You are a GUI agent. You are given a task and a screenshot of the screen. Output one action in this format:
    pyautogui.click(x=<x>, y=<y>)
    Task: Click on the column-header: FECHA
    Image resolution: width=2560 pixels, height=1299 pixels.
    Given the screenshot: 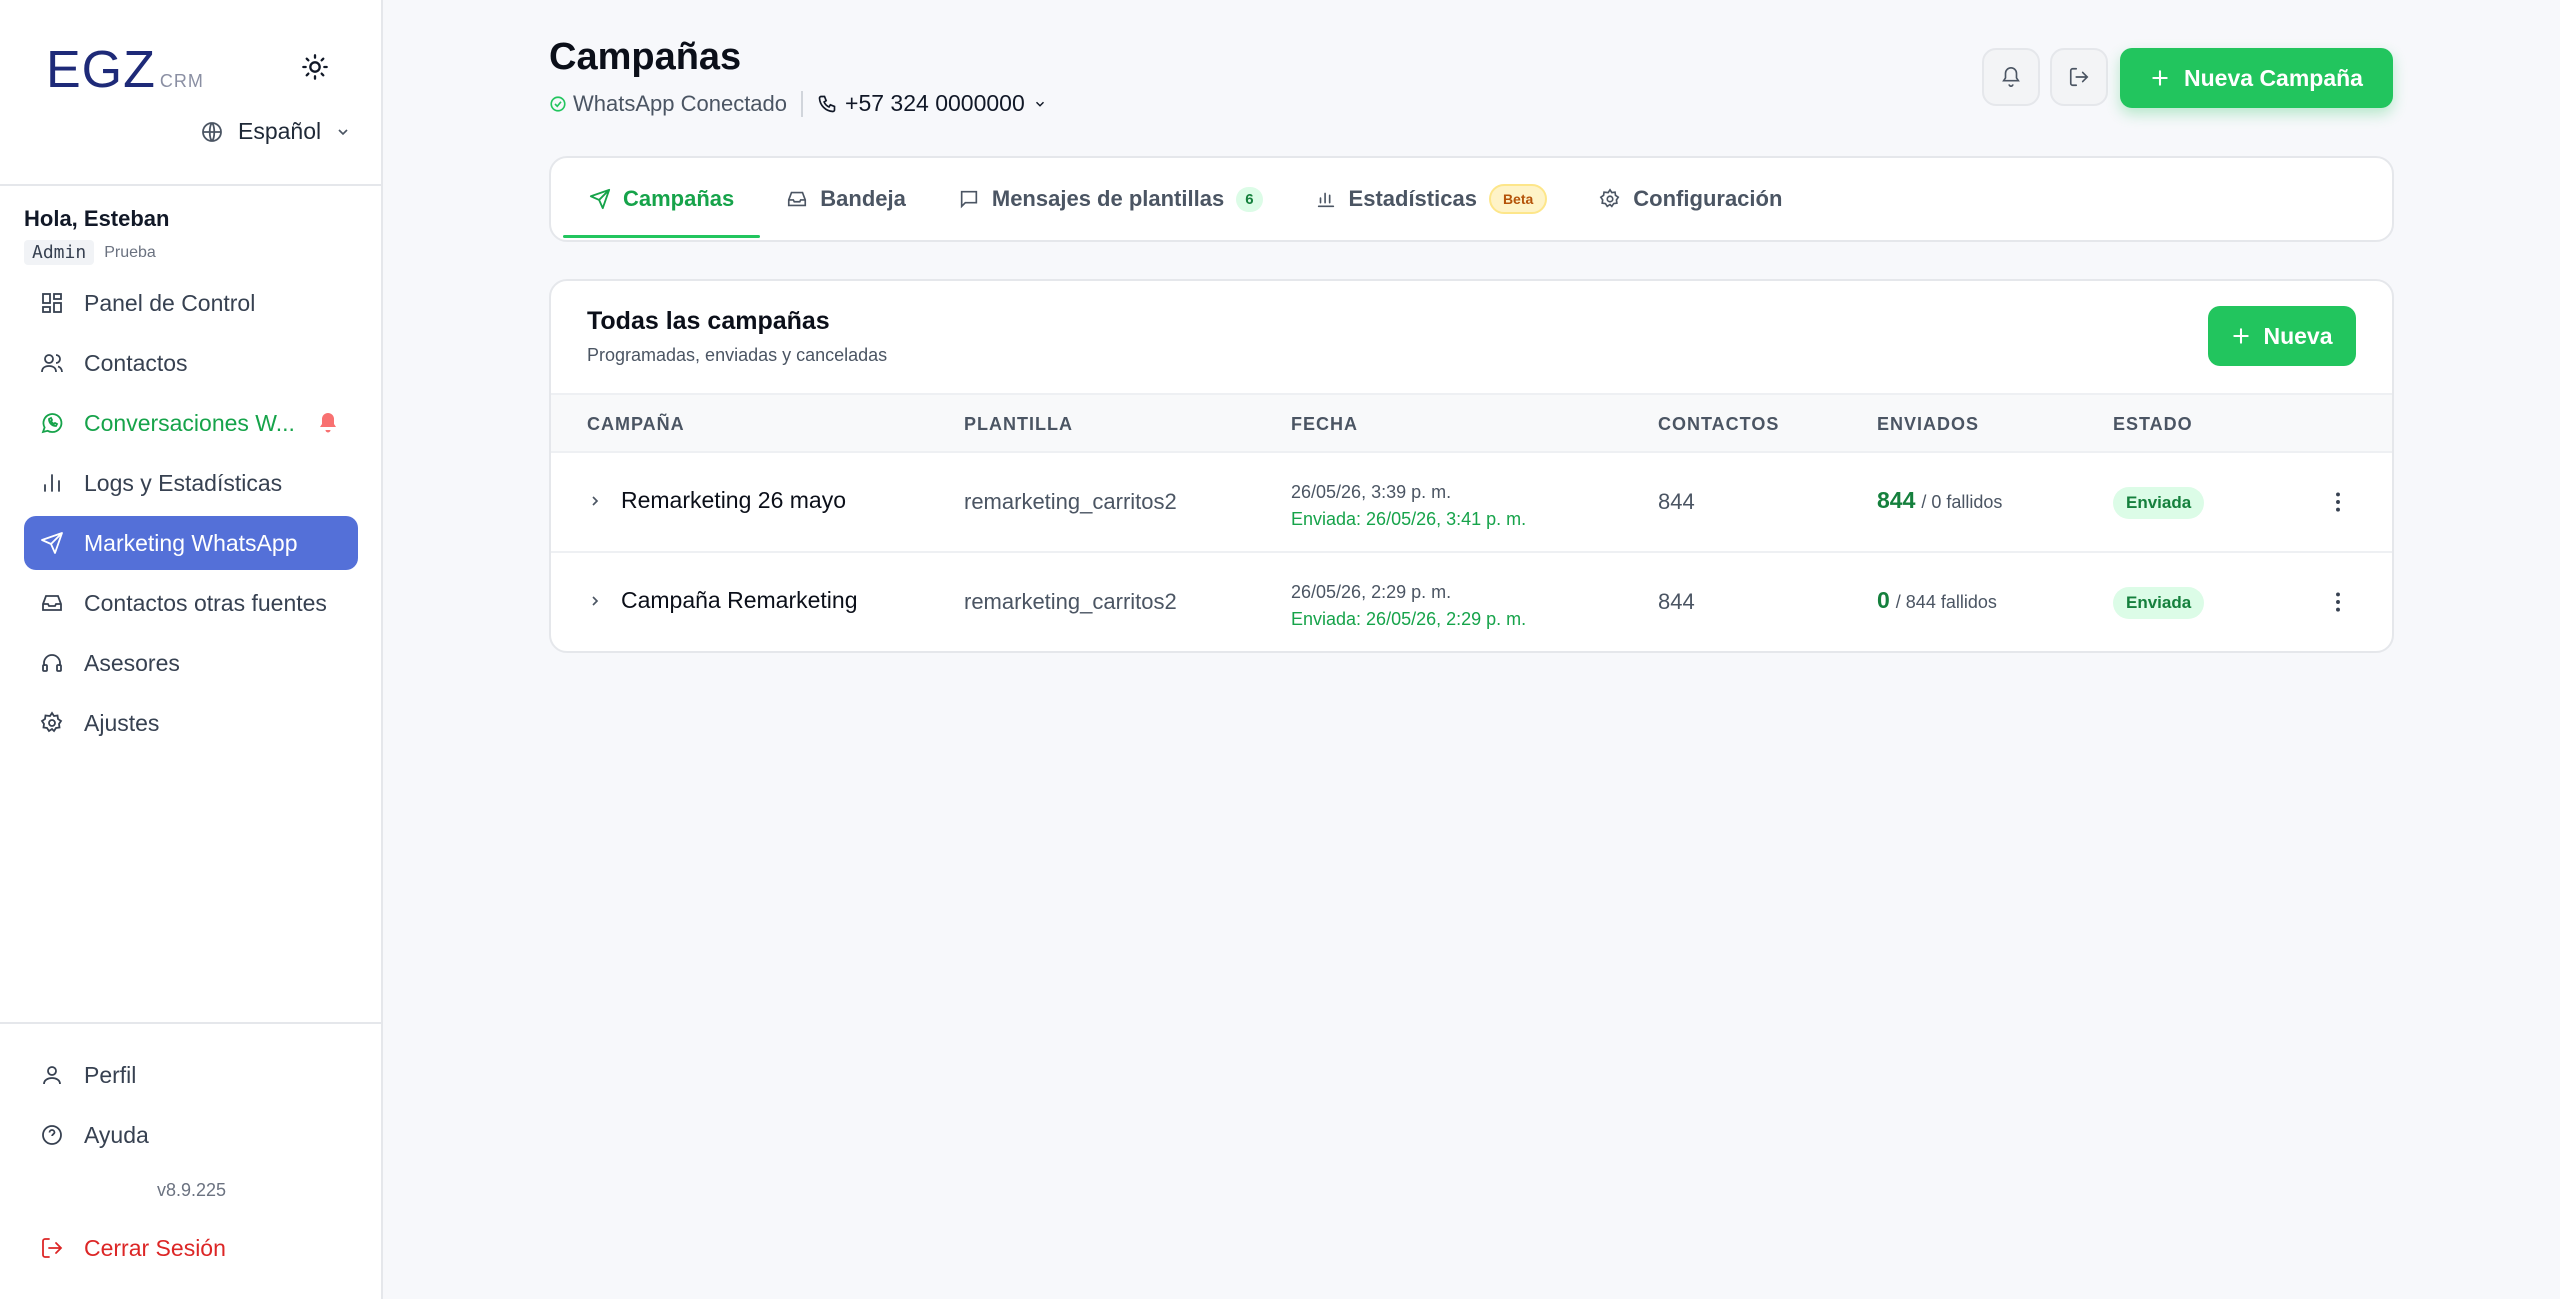 What is the action you would take?
    pyautogui.click(x=1324, y=424)
    